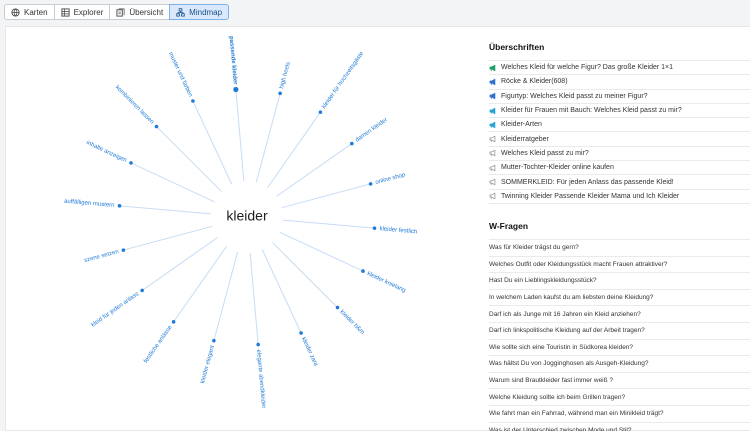  Describe the element at coordinates (260, 378) in the screenshot. I see `mindmap-branch-label: elegante abendkleider` at that location.